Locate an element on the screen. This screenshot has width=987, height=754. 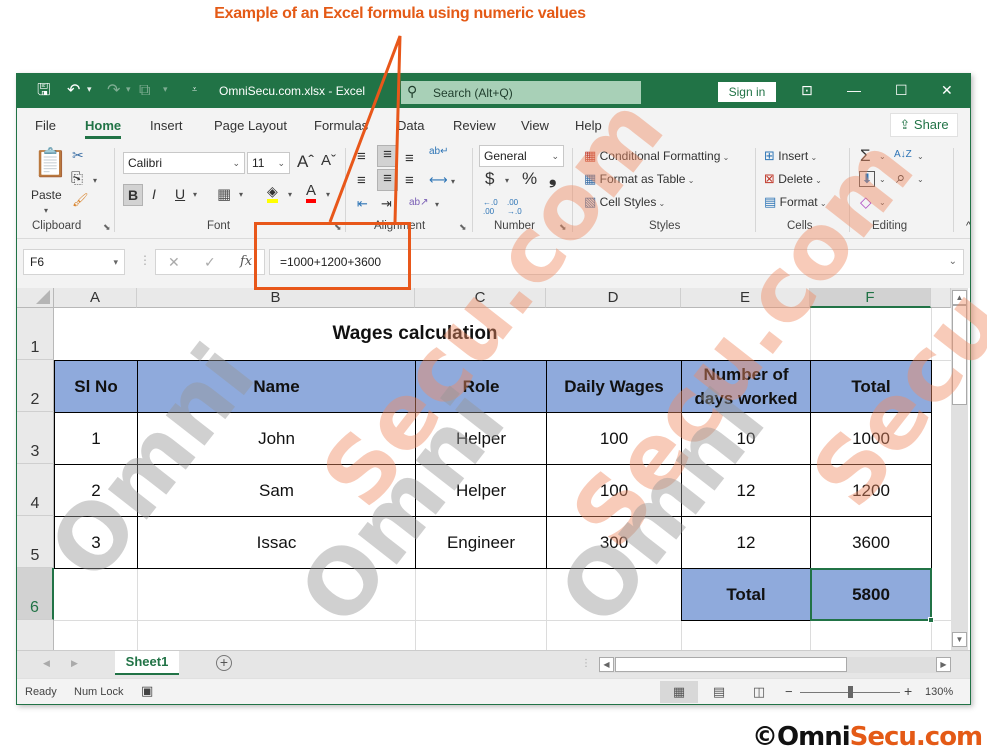
formula-callout-box is located at coordinates (332, 256).